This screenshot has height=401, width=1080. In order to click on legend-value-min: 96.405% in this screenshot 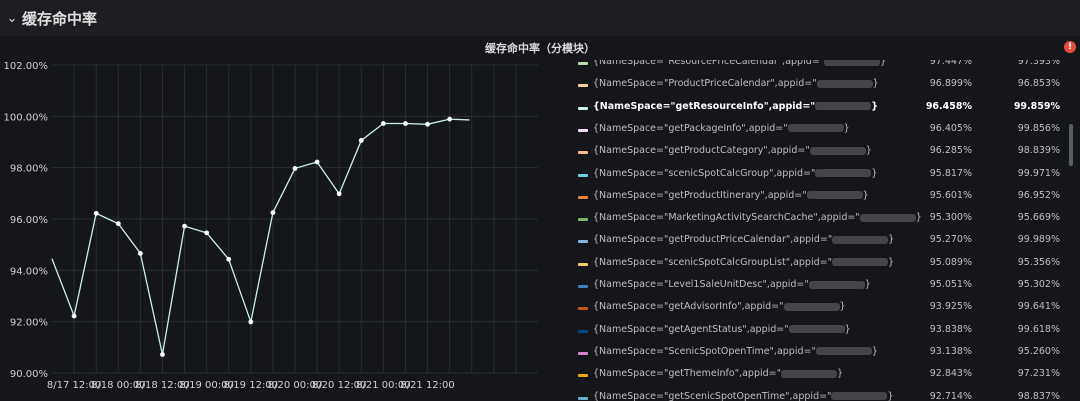, I will do `click(950, 128)`.